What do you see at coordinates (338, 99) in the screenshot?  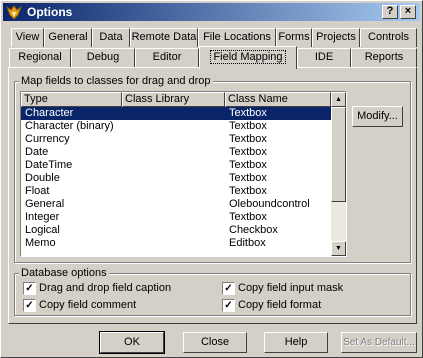 I see `scroll-up-icon: ▲` at bounding box center [338, 99].